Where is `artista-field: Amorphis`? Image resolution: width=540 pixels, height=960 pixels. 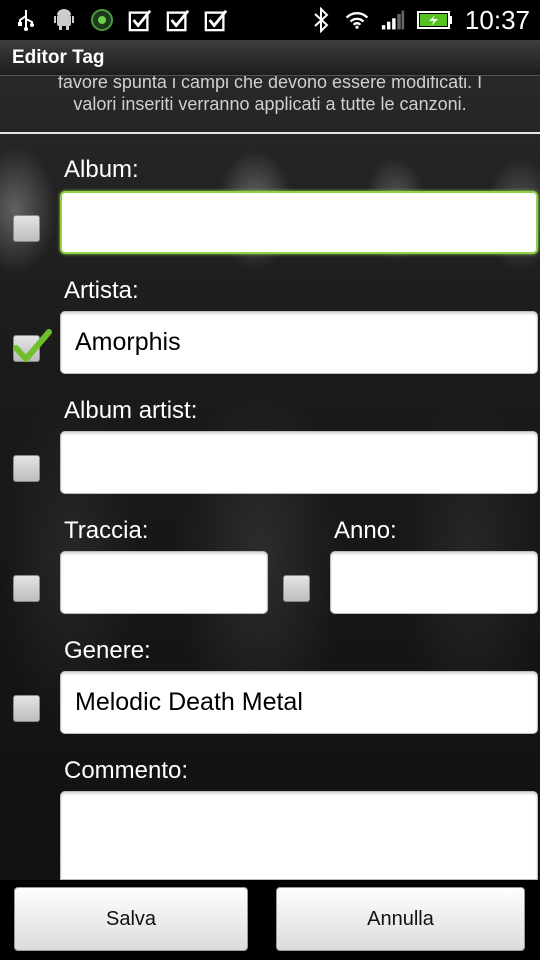 artista-field: Amorphis is located at coordinates (299, 342).